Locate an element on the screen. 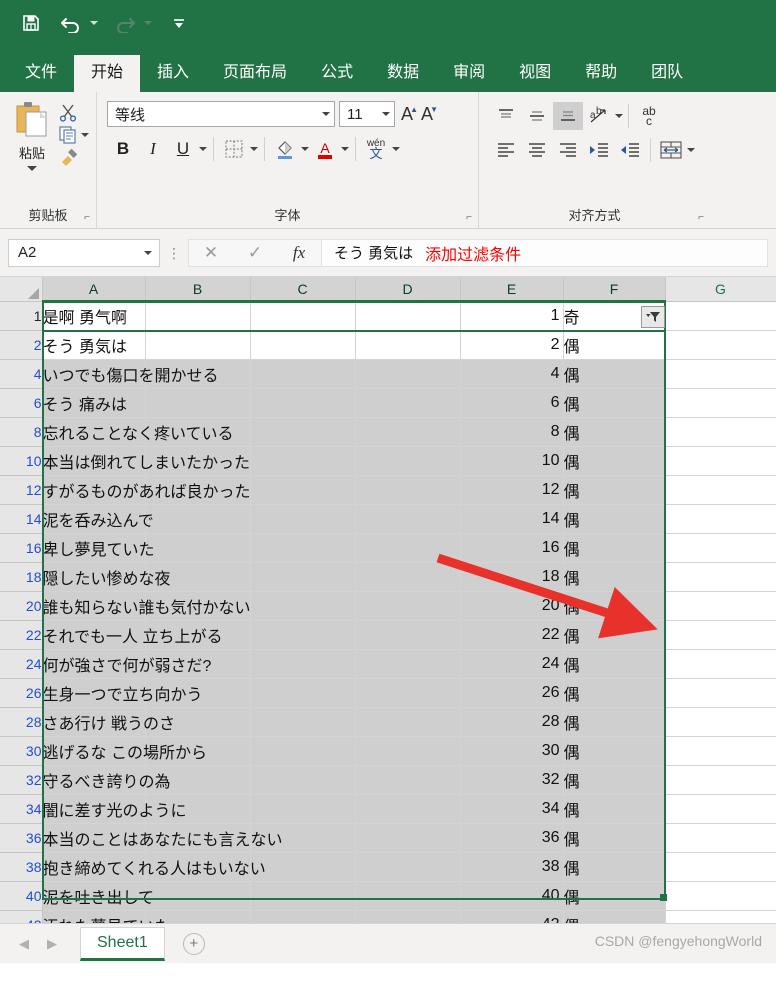 The width and height of the screenshot is (776, 985). ribbon-tab-team: 团队 is located at coordinates (667, 73).